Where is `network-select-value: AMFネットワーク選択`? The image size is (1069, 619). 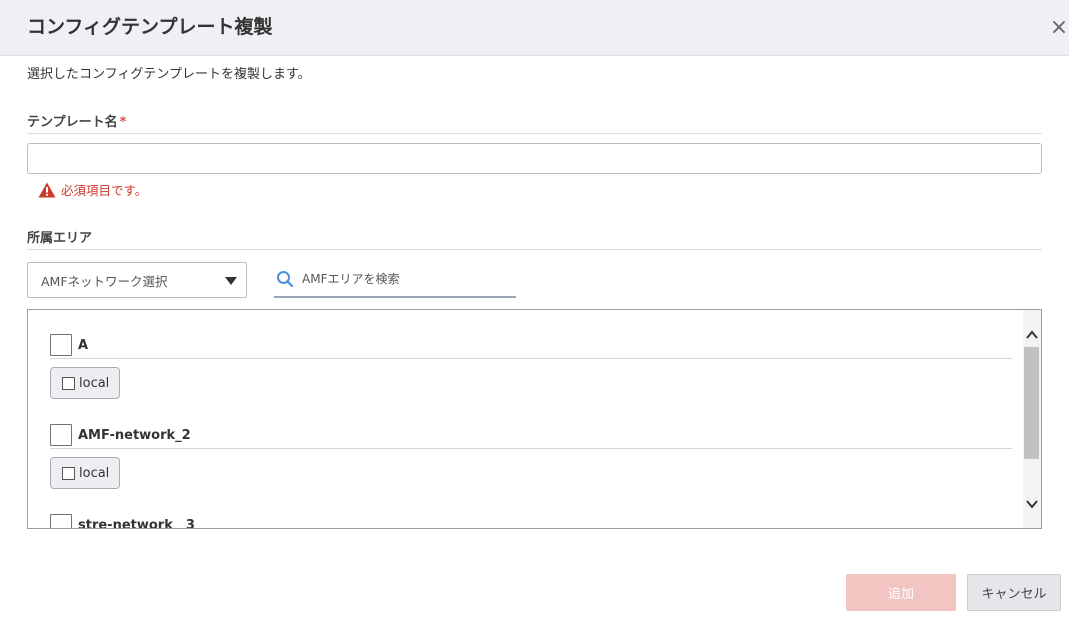
network-select-value: AMFネットワーク選択 is located at coordinates (104, 281).